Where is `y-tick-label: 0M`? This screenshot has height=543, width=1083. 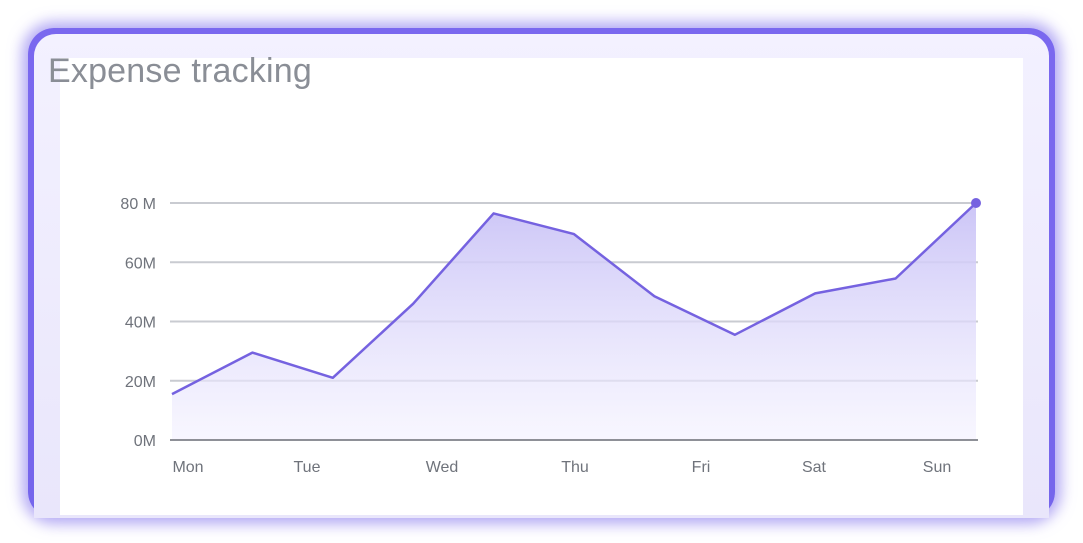
y-tick-label: 0M is located at coordinates (145, 441).